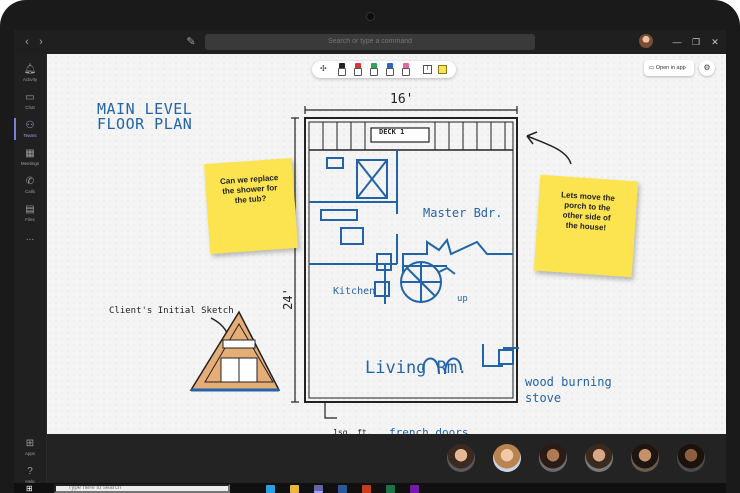 This screenshot has height=493, width=740. What do you see at coordinates (318, 489) in the screenshot?
I see `teams-taskbar-icon` at bounding box center [318, 489].